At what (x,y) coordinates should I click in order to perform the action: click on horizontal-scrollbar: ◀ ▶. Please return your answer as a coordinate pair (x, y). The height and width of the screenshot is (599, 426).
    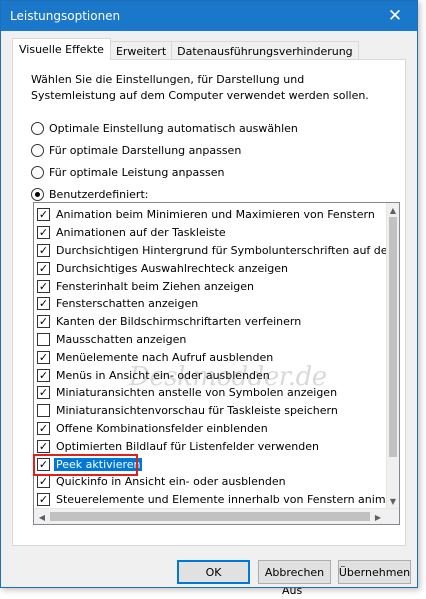
    Looking at the image, I should click on (216, 516).